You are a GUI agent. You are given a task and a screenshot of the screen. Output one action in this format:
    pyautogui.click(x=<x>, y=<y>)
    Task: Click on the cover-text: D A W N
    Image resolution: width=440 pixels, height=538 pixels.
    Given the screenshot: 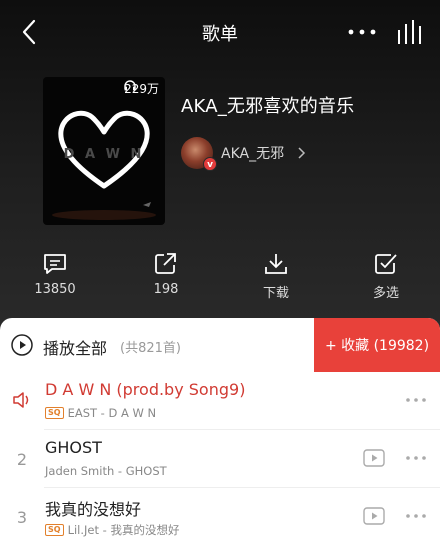 What is the action you would take?
    pyautogui.click(x=104, y=154)
    